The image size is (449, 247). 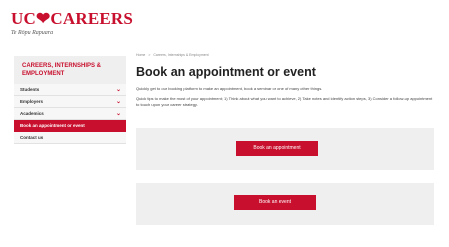 I want to click on book-appointment-button: Book an appointment, so click(x=277, y=148).